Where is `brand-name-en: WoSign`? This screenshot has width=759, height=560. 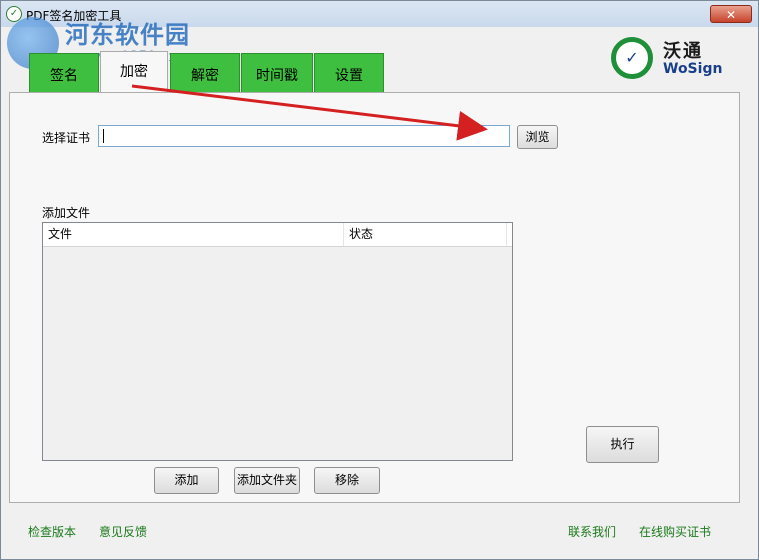
brand-name-en: WoSign is located at coordinates (693, 69).